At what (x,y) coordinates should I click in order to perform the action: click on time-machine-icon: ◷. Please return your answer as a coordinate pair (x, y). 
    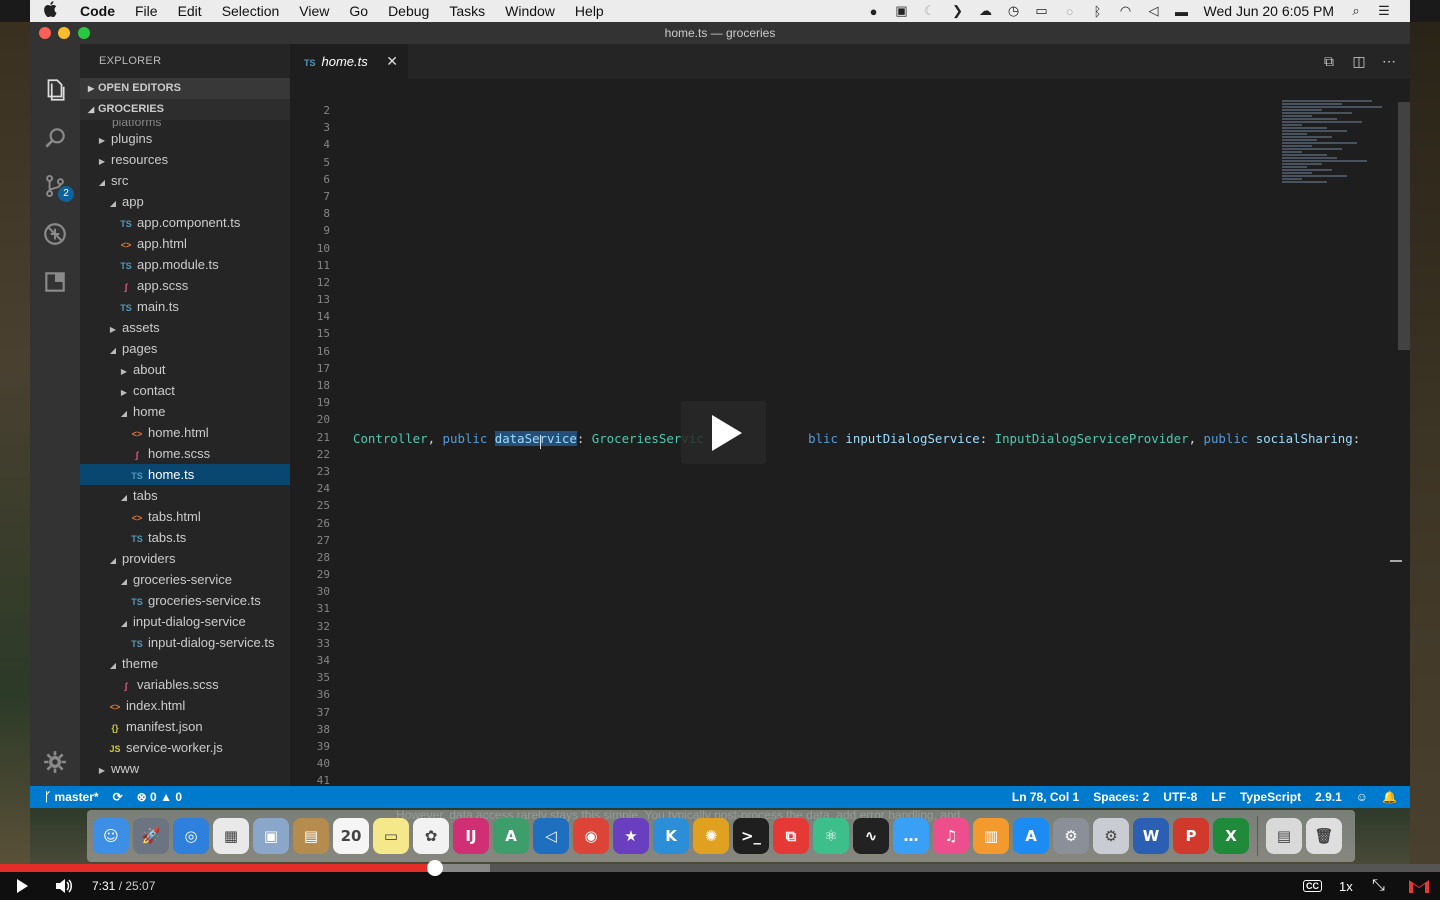
    Looking at the image, I should click on (1014, 10).